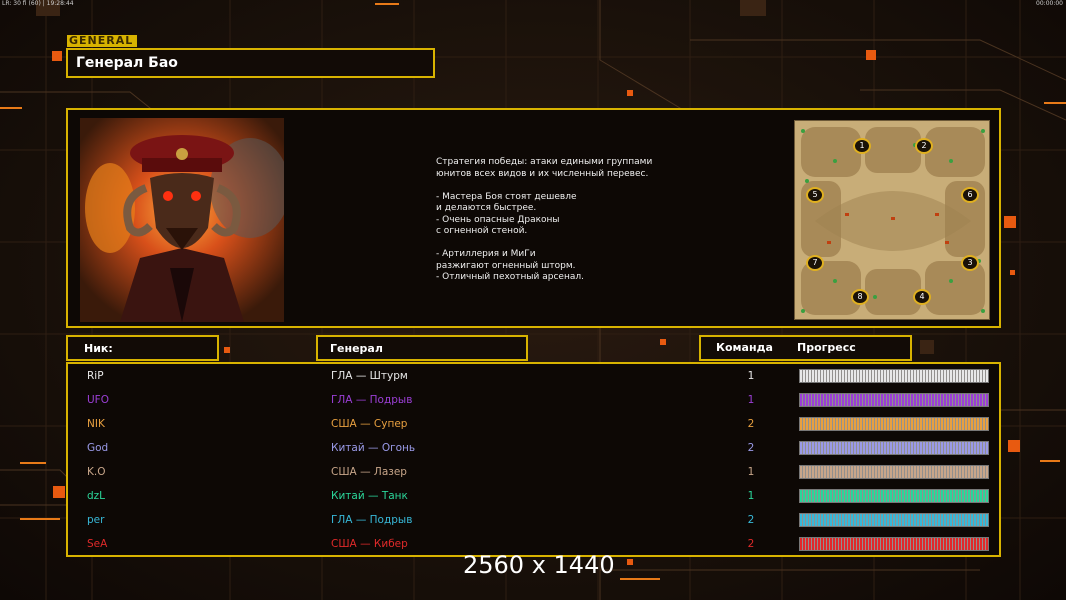 The height and width of the screenshot is (600, 1066). Describe the element at coordinates (369, 424) in the screenshot. I see `player-general: США — Супер` at that location.